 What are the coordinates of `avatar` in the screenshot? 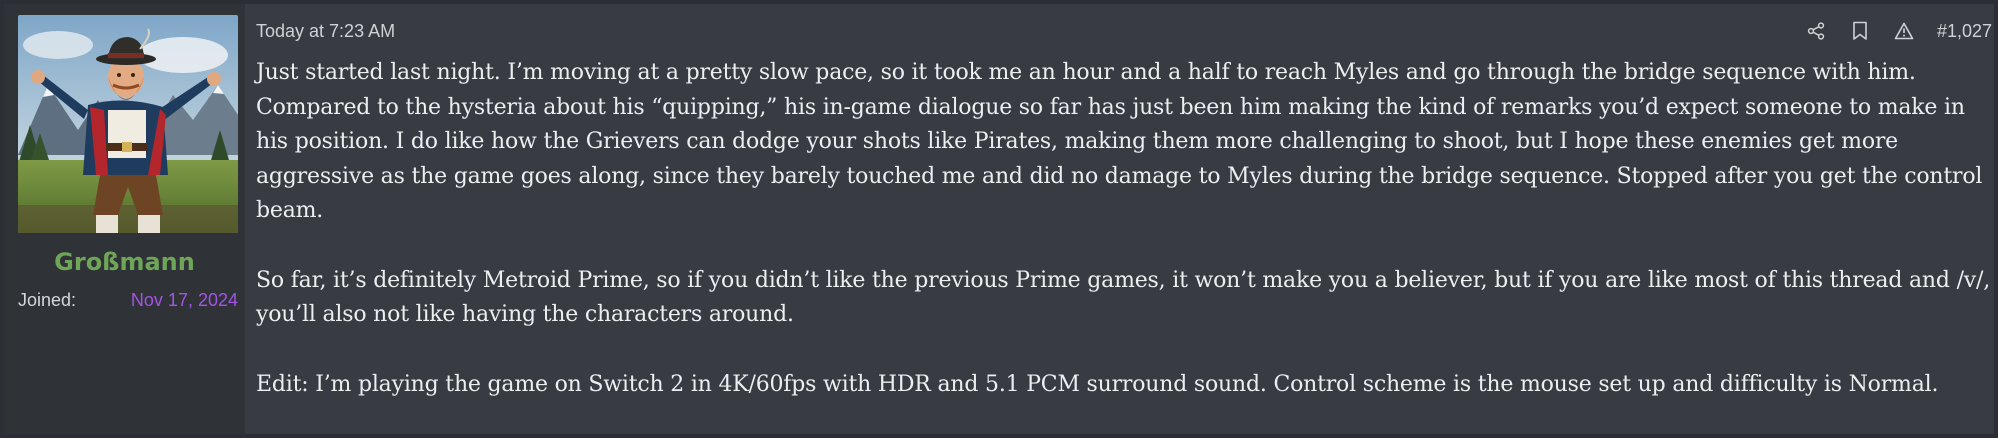 It's located at (128, 124).